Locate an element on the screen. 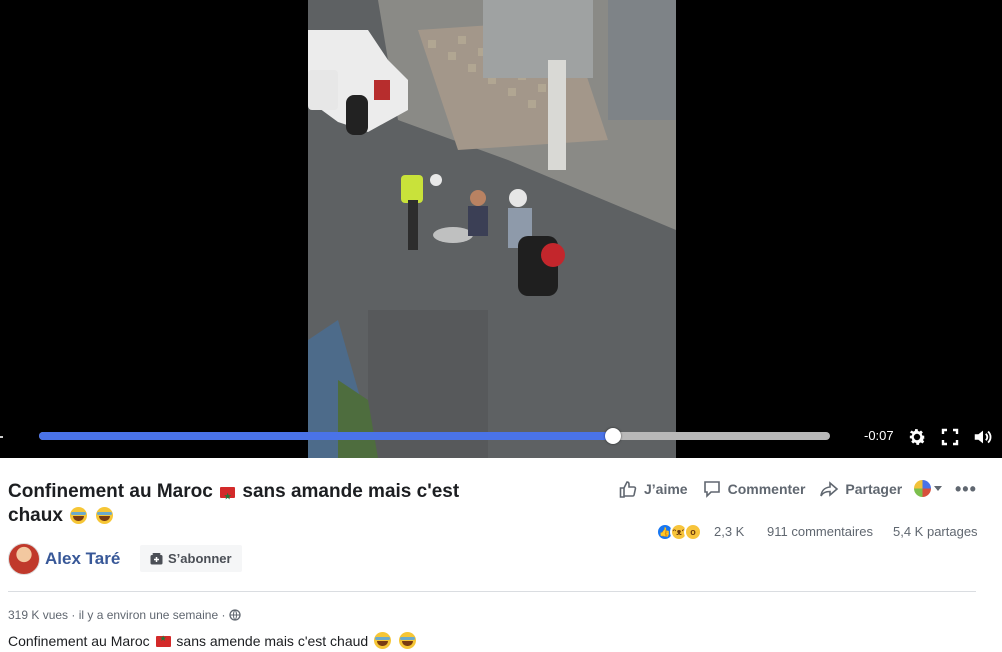 Image resolution: width=1002 pixels, height=652 pixels. edge-marker is located at coordinates (1, 437).